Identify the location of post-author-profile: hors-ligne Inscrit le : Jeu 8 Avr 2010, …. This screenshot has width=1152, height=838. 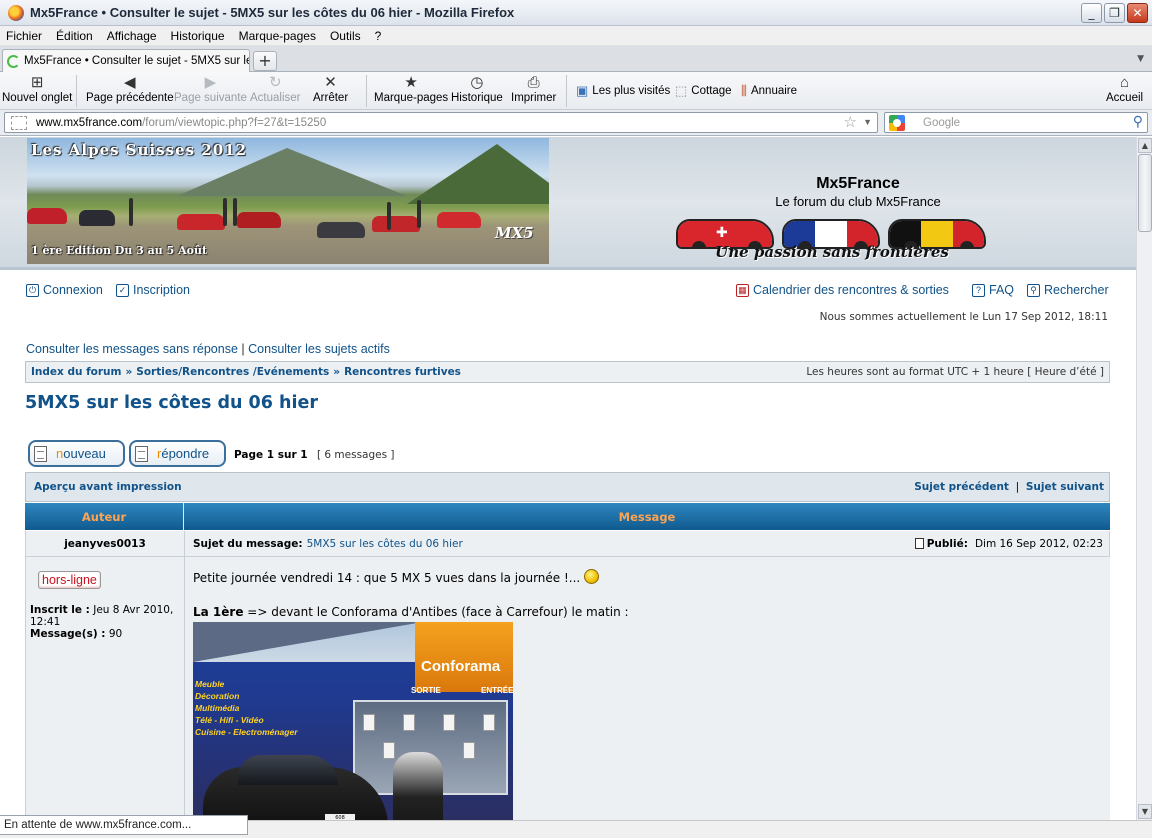
(105, 688).